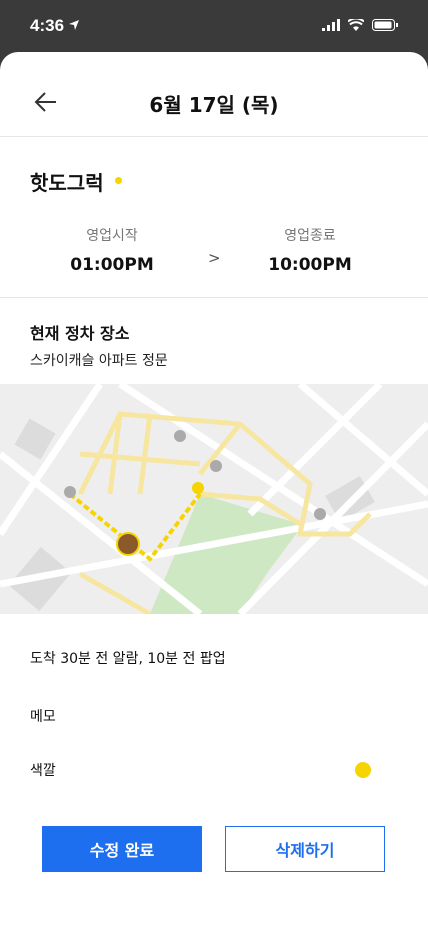  Describe the element at coordinates (43, 771) in the screenshot. I see `color-label: 색깔` at that location.